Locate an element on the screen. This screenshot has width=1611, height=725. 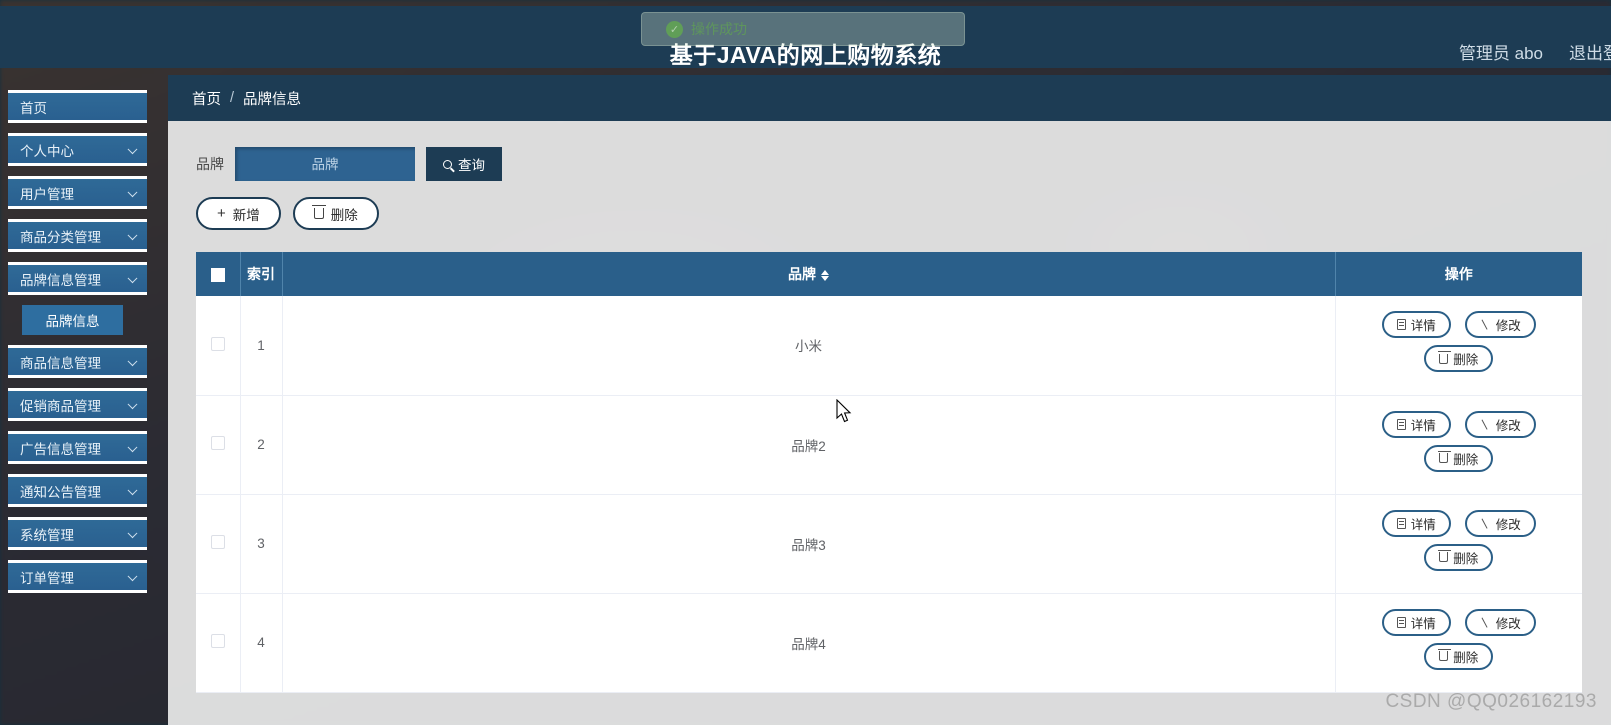
select-all-header is located at coordinates (218, 274).